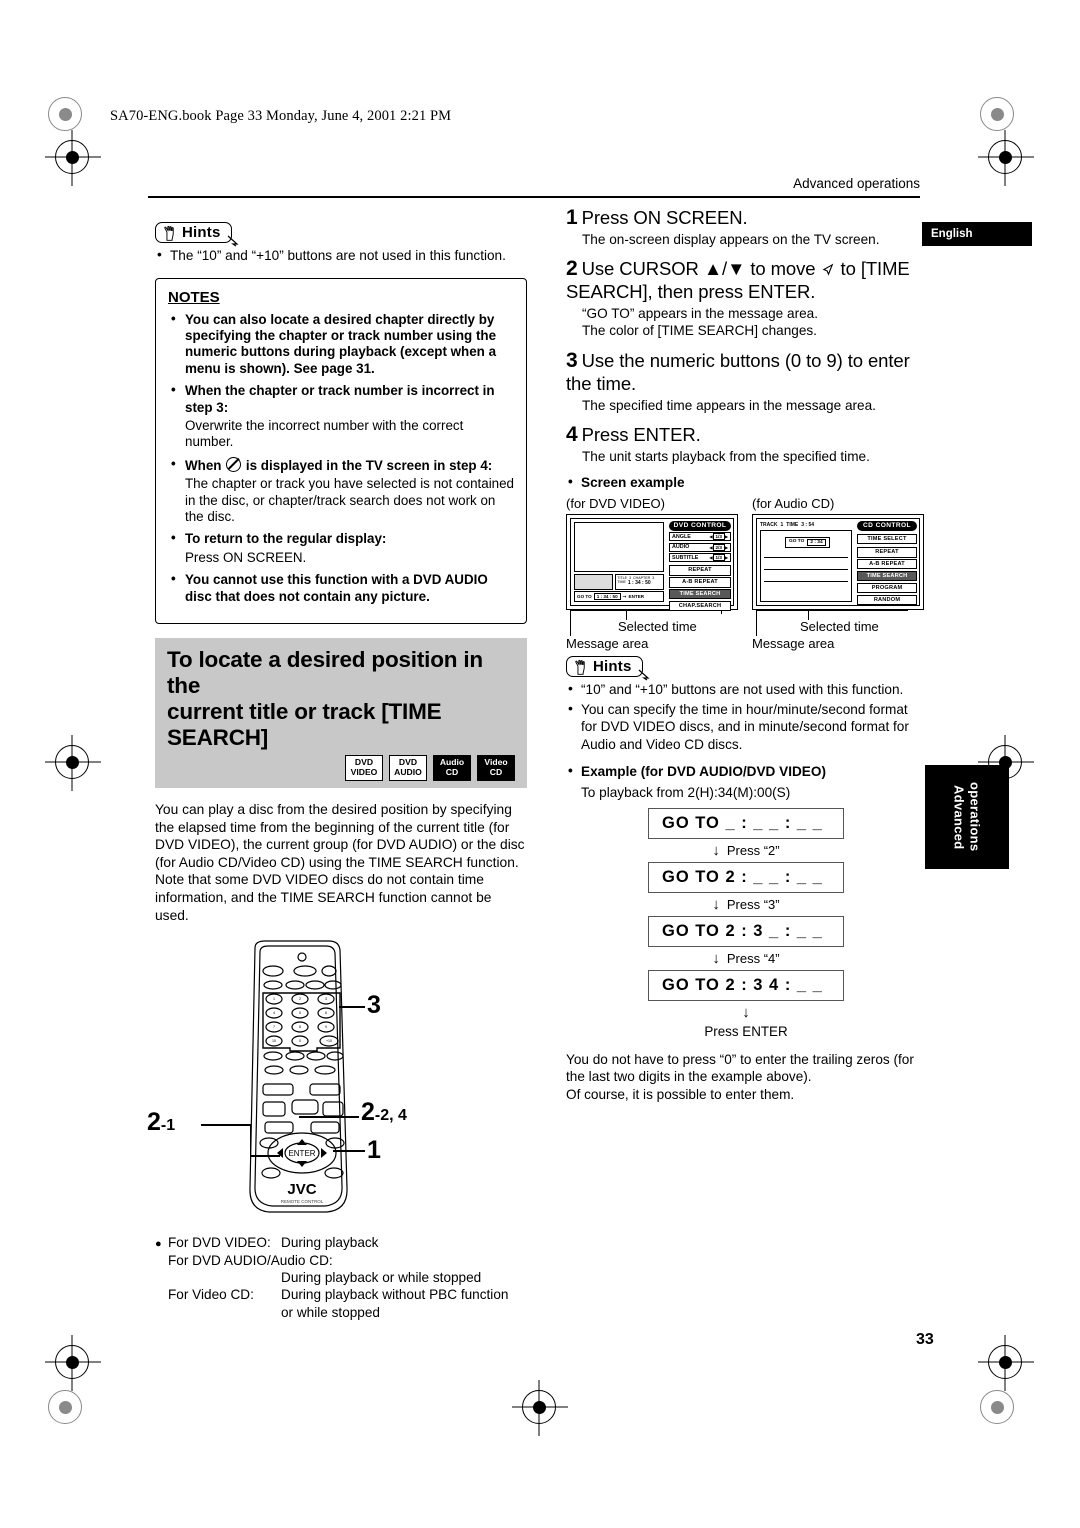 This screenshot has width=1080, height=1528. I want to click on callout-enter: 2-2, 4, so click(384, 1112).